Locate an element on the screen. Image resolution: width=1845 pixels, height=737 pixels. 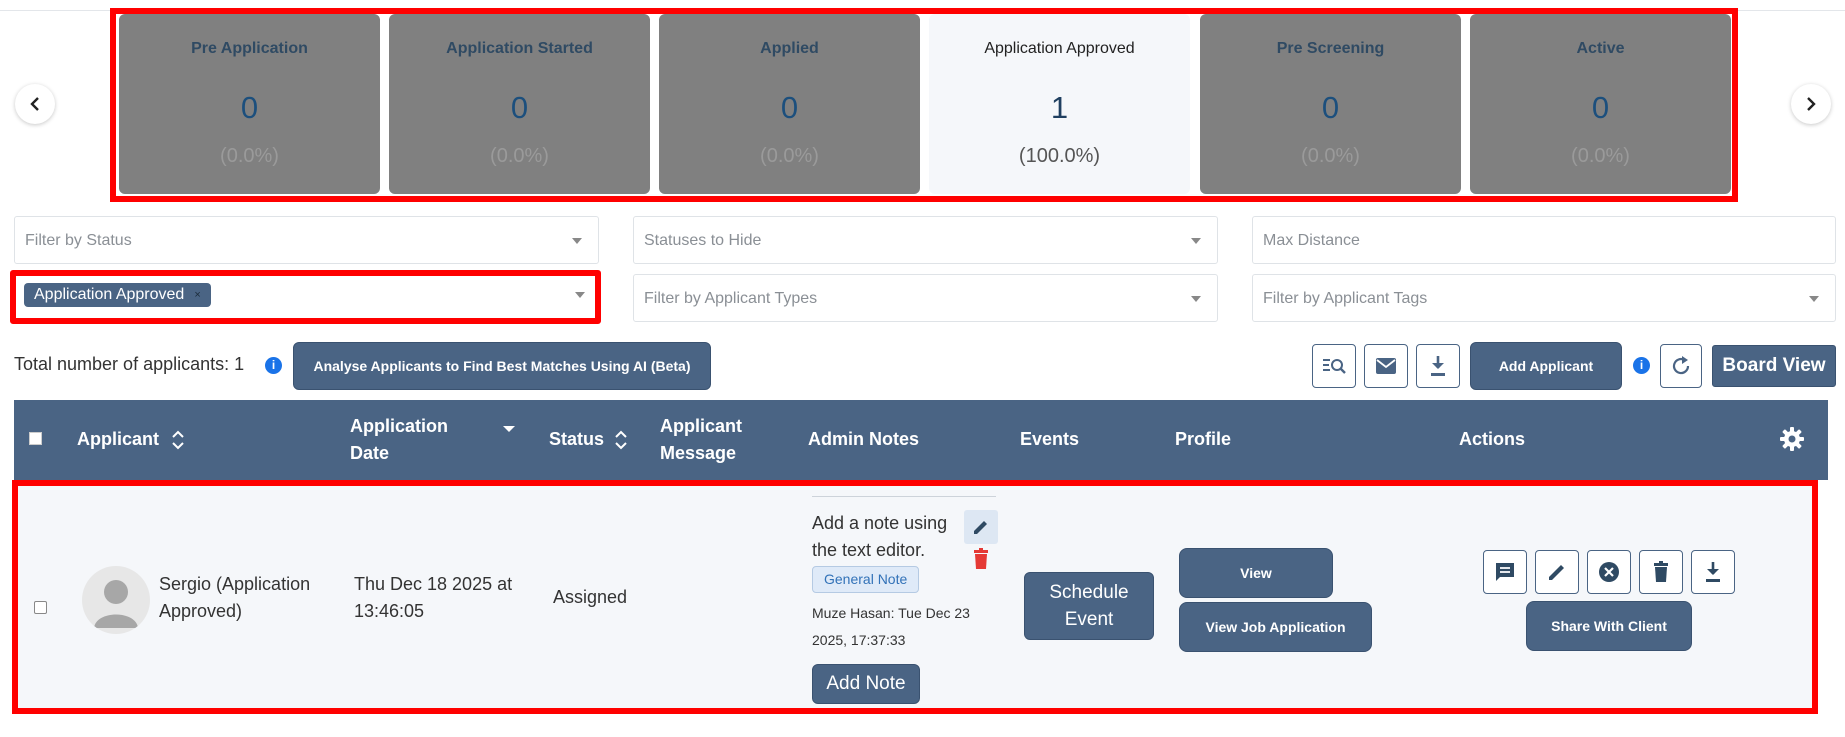
search-list-button is located at coordinates (1334, 366).